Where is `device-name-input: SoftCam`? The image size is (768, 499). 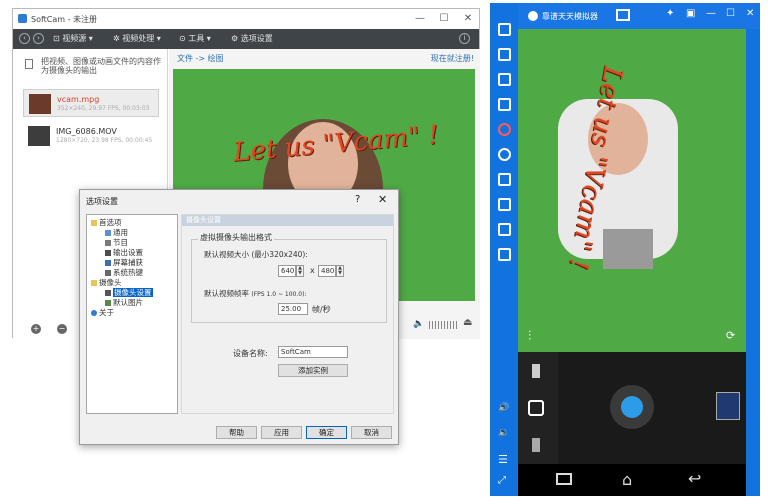
device-name-input: SoftCam is located at coordinates (313, 352).